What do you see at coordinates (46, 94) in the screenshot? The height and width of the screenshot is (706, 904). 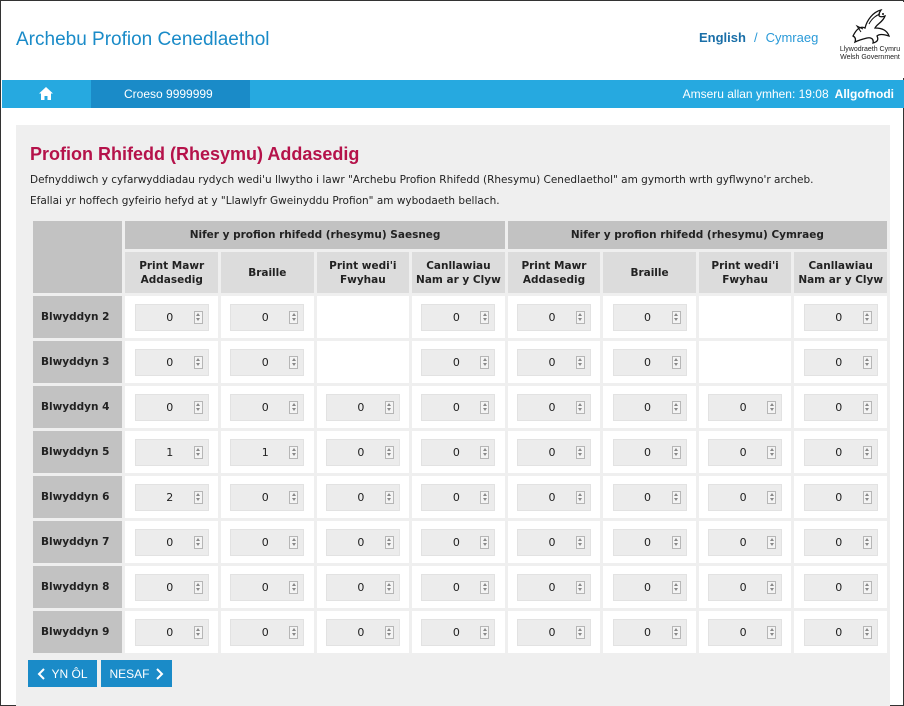 I see `home-button` at bounding box center [46, 94].